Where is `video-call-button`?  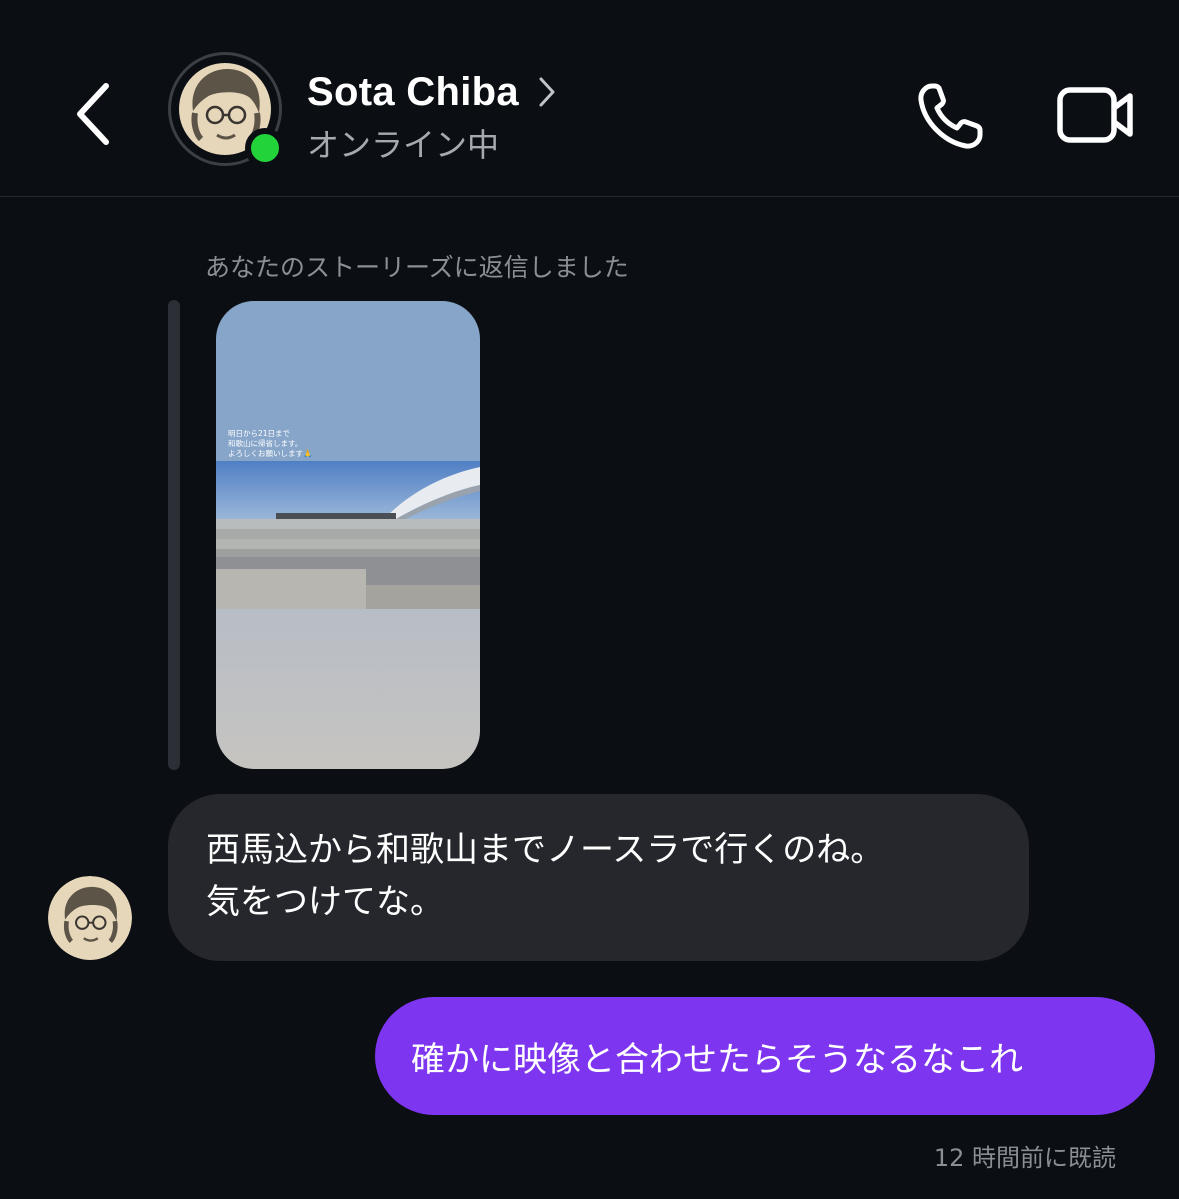 video-call-button is located at coordinates (1096, 115).